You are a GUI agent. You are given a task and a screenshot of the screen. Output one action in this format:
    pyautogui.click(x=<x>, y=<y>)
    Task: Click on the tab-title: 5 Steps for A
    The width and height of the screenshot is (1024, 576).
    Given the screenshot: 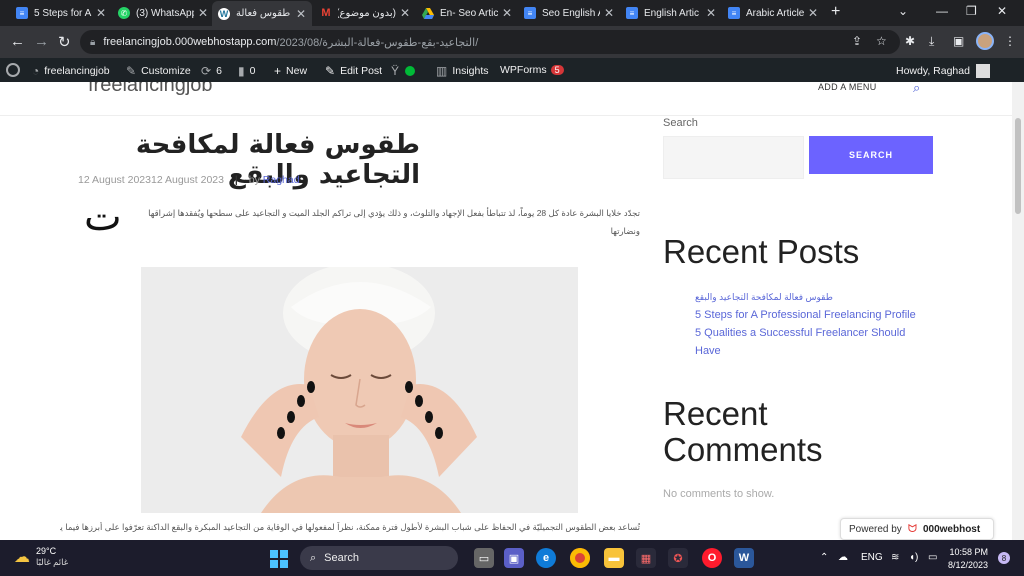 What is the action you would take?
    pyautogui.click(x=63, y=13)
    